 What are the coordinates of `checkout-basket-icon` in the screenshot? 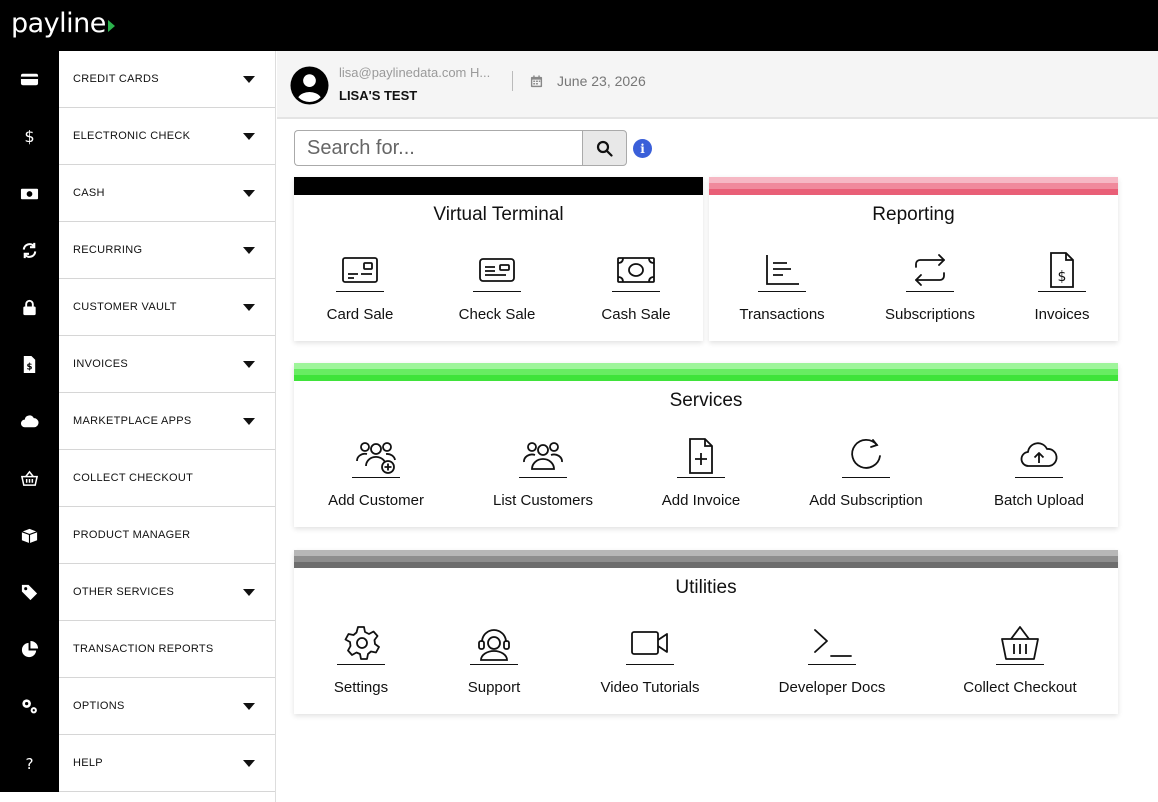 It's located at (1020, 643).